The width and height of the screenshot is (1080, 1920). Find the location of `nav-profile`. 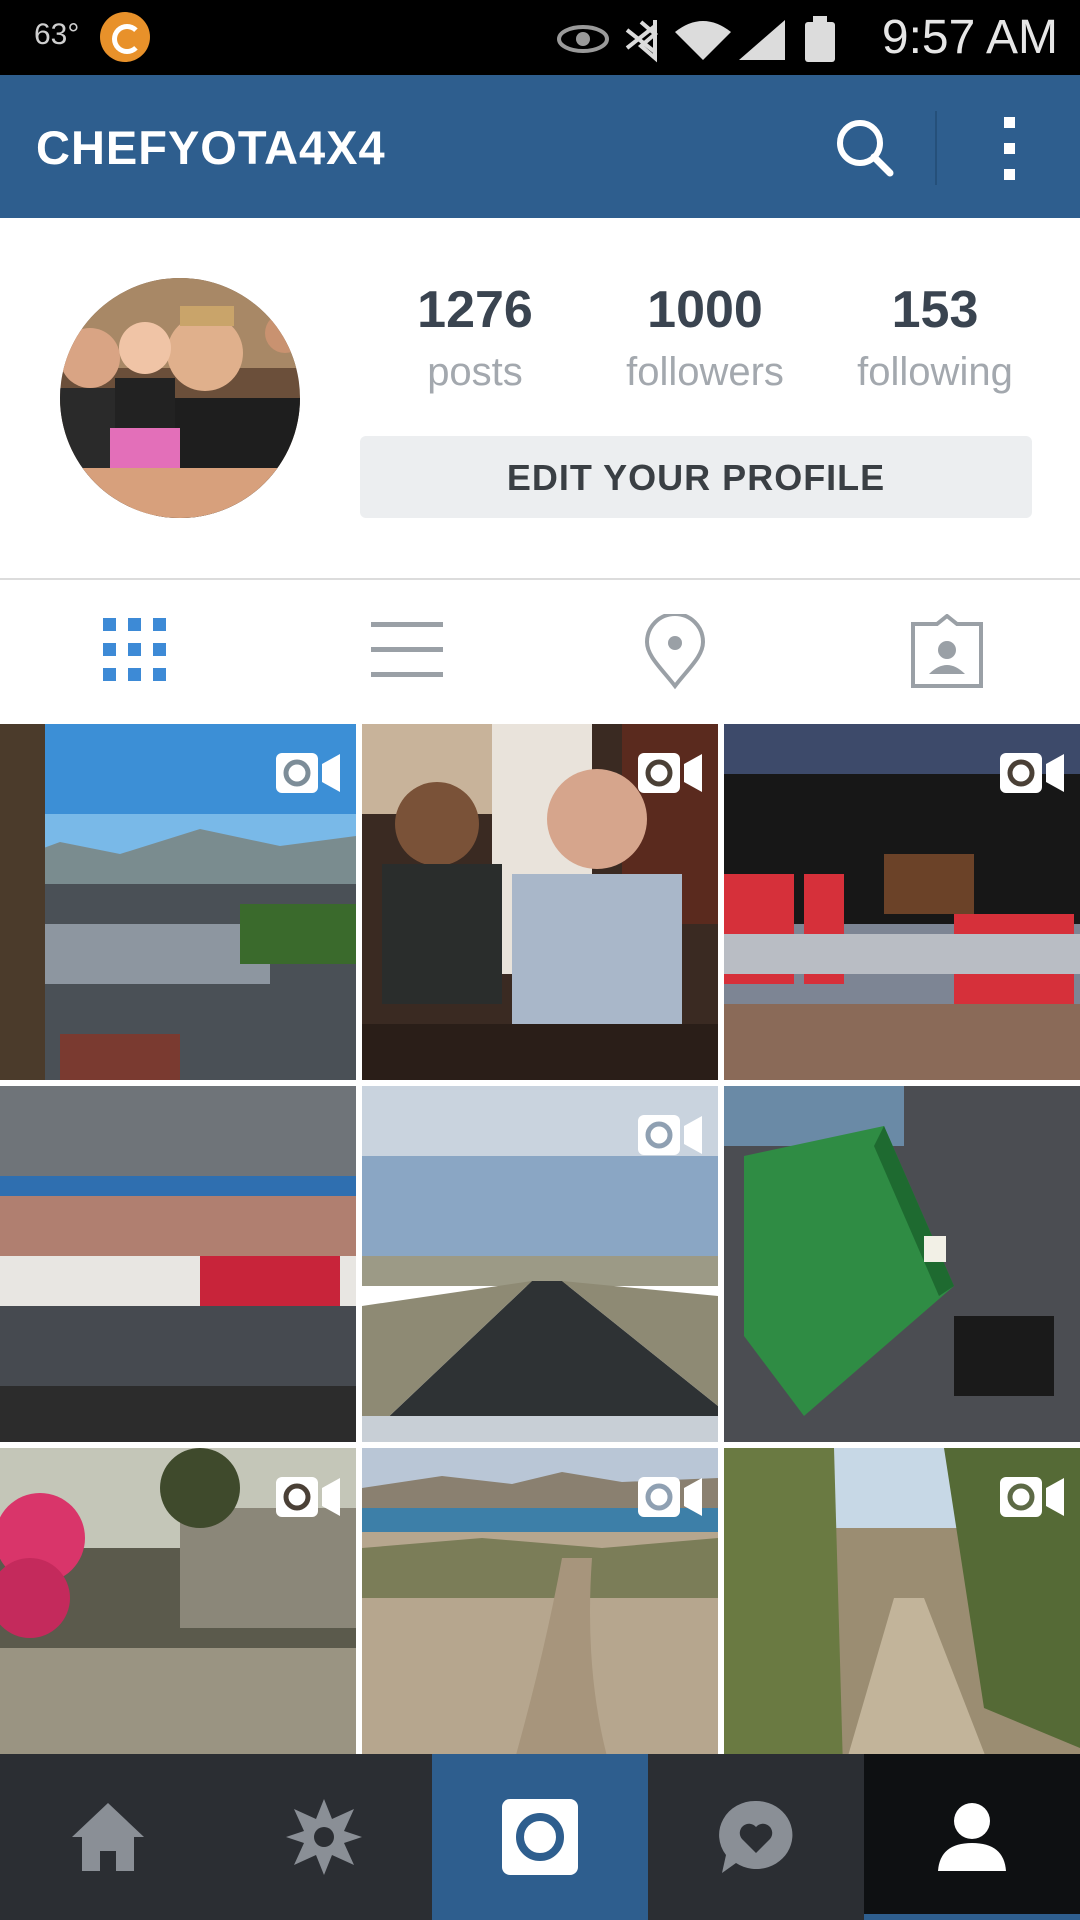

nav-profile is located at coordinates (972, 1837).